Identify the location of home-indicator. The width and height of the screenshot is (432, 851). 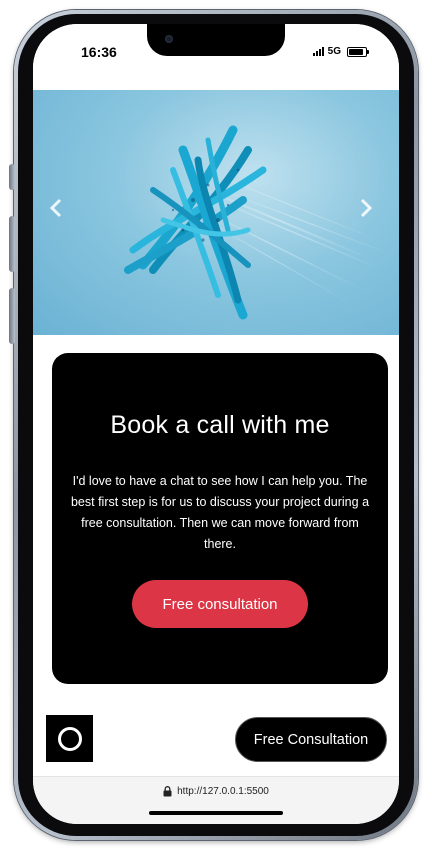
(216, 813).